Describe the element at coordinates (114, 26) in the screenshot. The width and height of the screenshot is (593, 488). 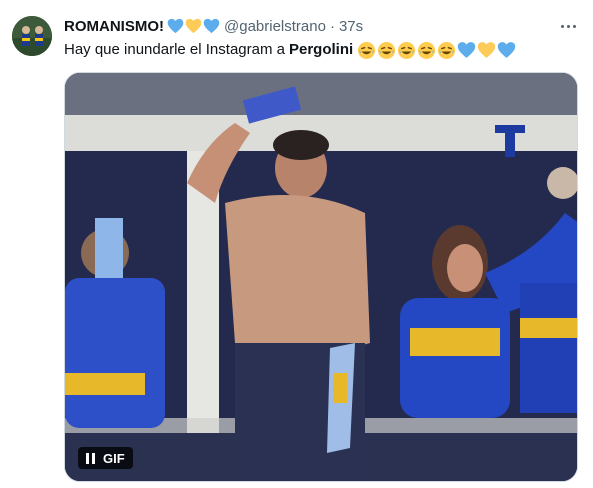
I see `author-name: ROMANISMO!` at that location.